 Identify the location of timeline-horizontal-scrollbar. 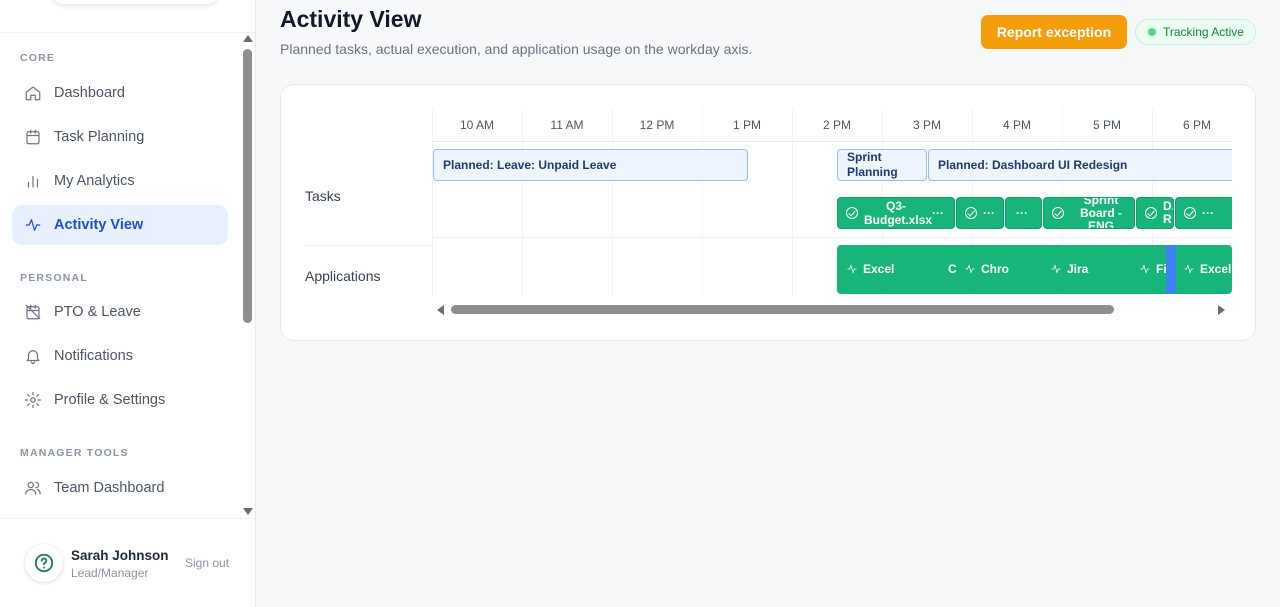
(832, 309).